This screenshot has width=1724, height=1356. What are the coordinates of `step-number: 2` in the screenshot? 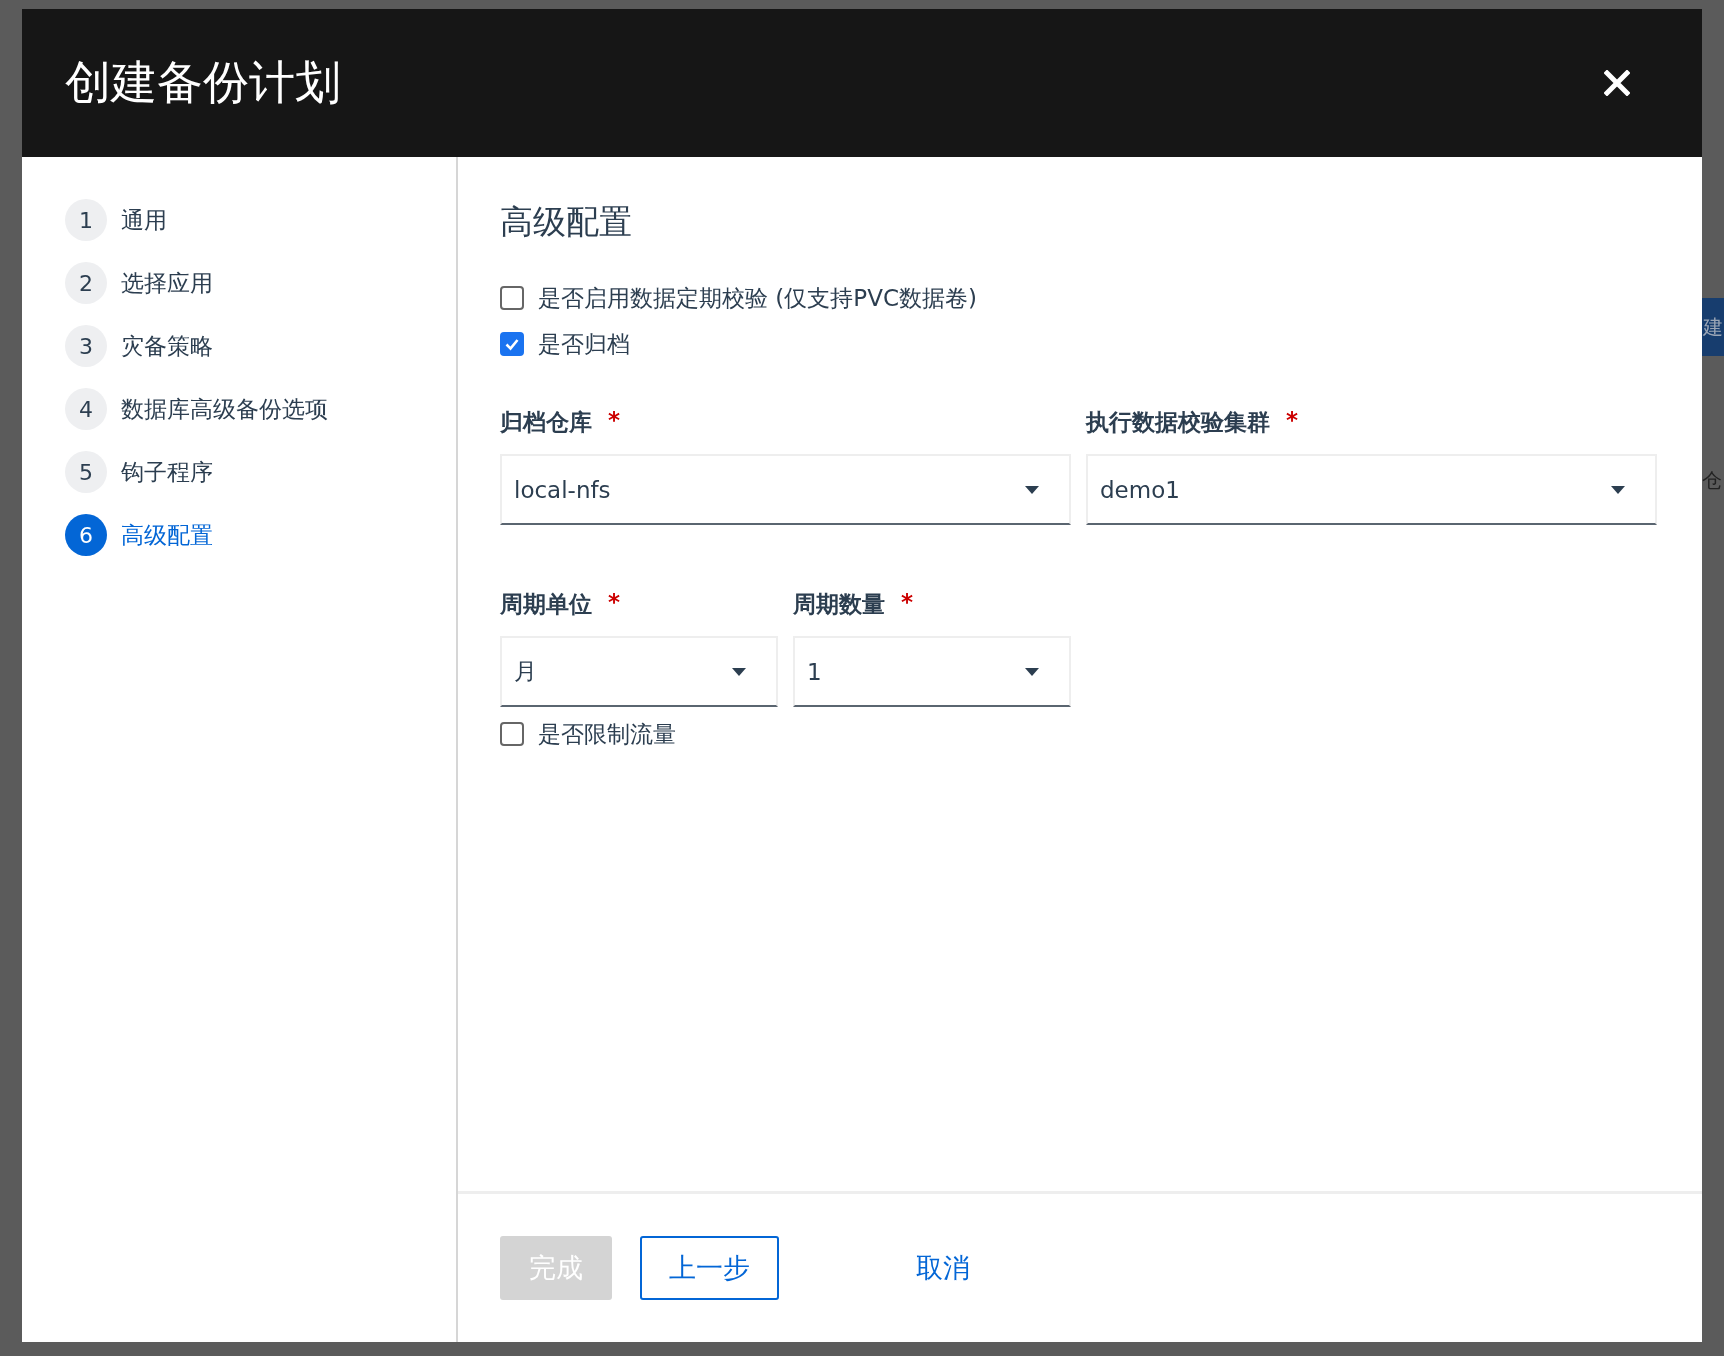 It's located at (86, 283).